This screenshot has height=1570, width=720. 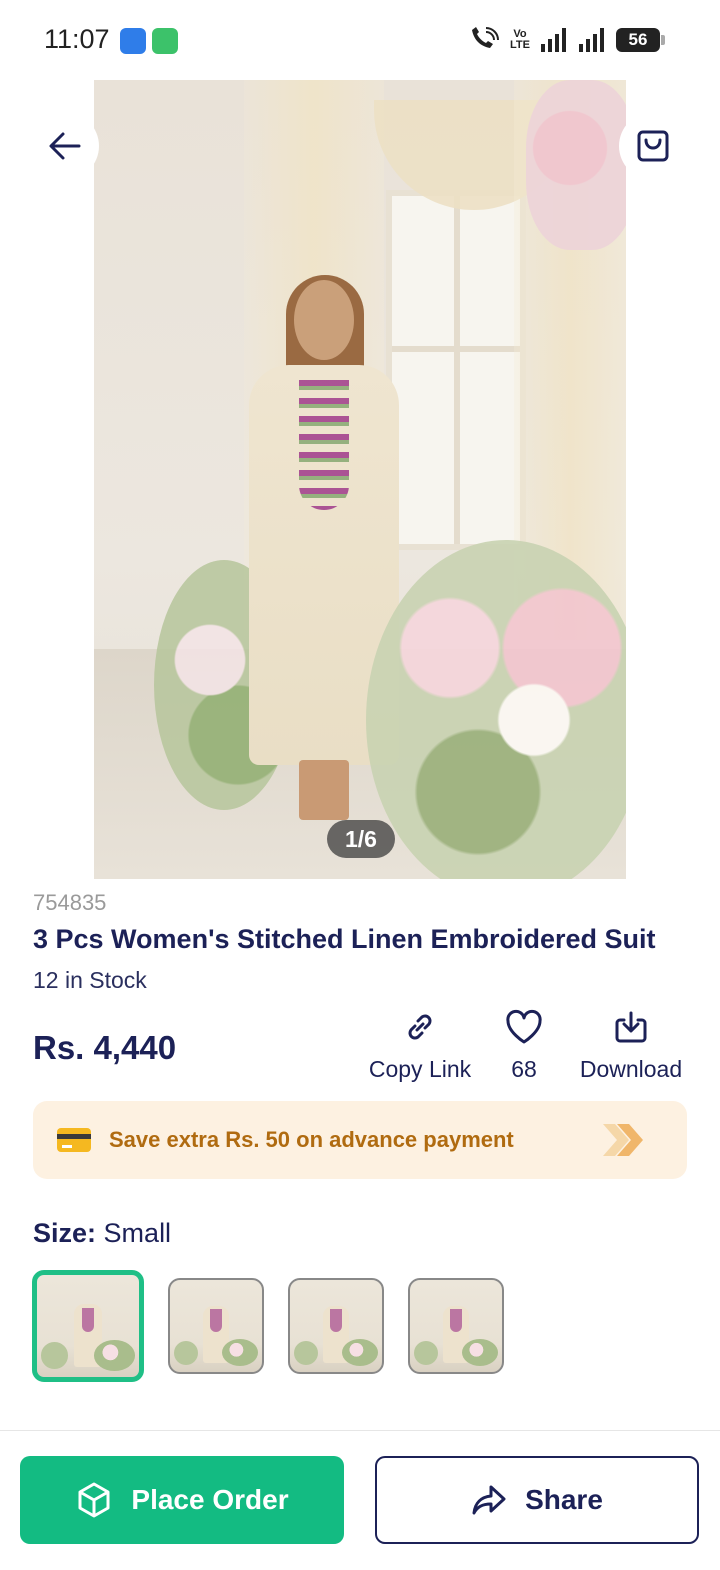 I want to click on share-arrow-icon, so click(x=489, y=1500).